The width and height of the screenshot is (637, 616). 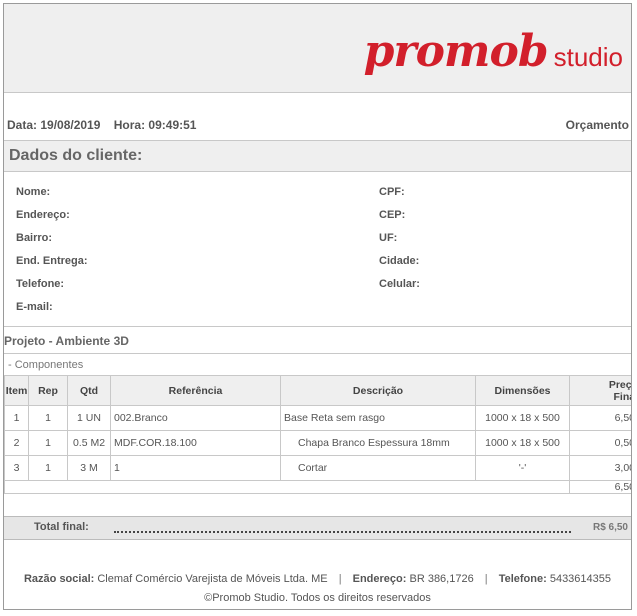 What do you see at coordinates (399, 261) in the screenshot?
I see `field-cidade: Cidade:` at bounding box center [399, 261].